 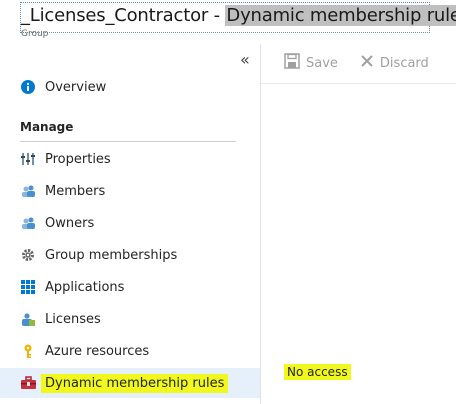 I want to click on properties-icon, so click(x=28, y=159).